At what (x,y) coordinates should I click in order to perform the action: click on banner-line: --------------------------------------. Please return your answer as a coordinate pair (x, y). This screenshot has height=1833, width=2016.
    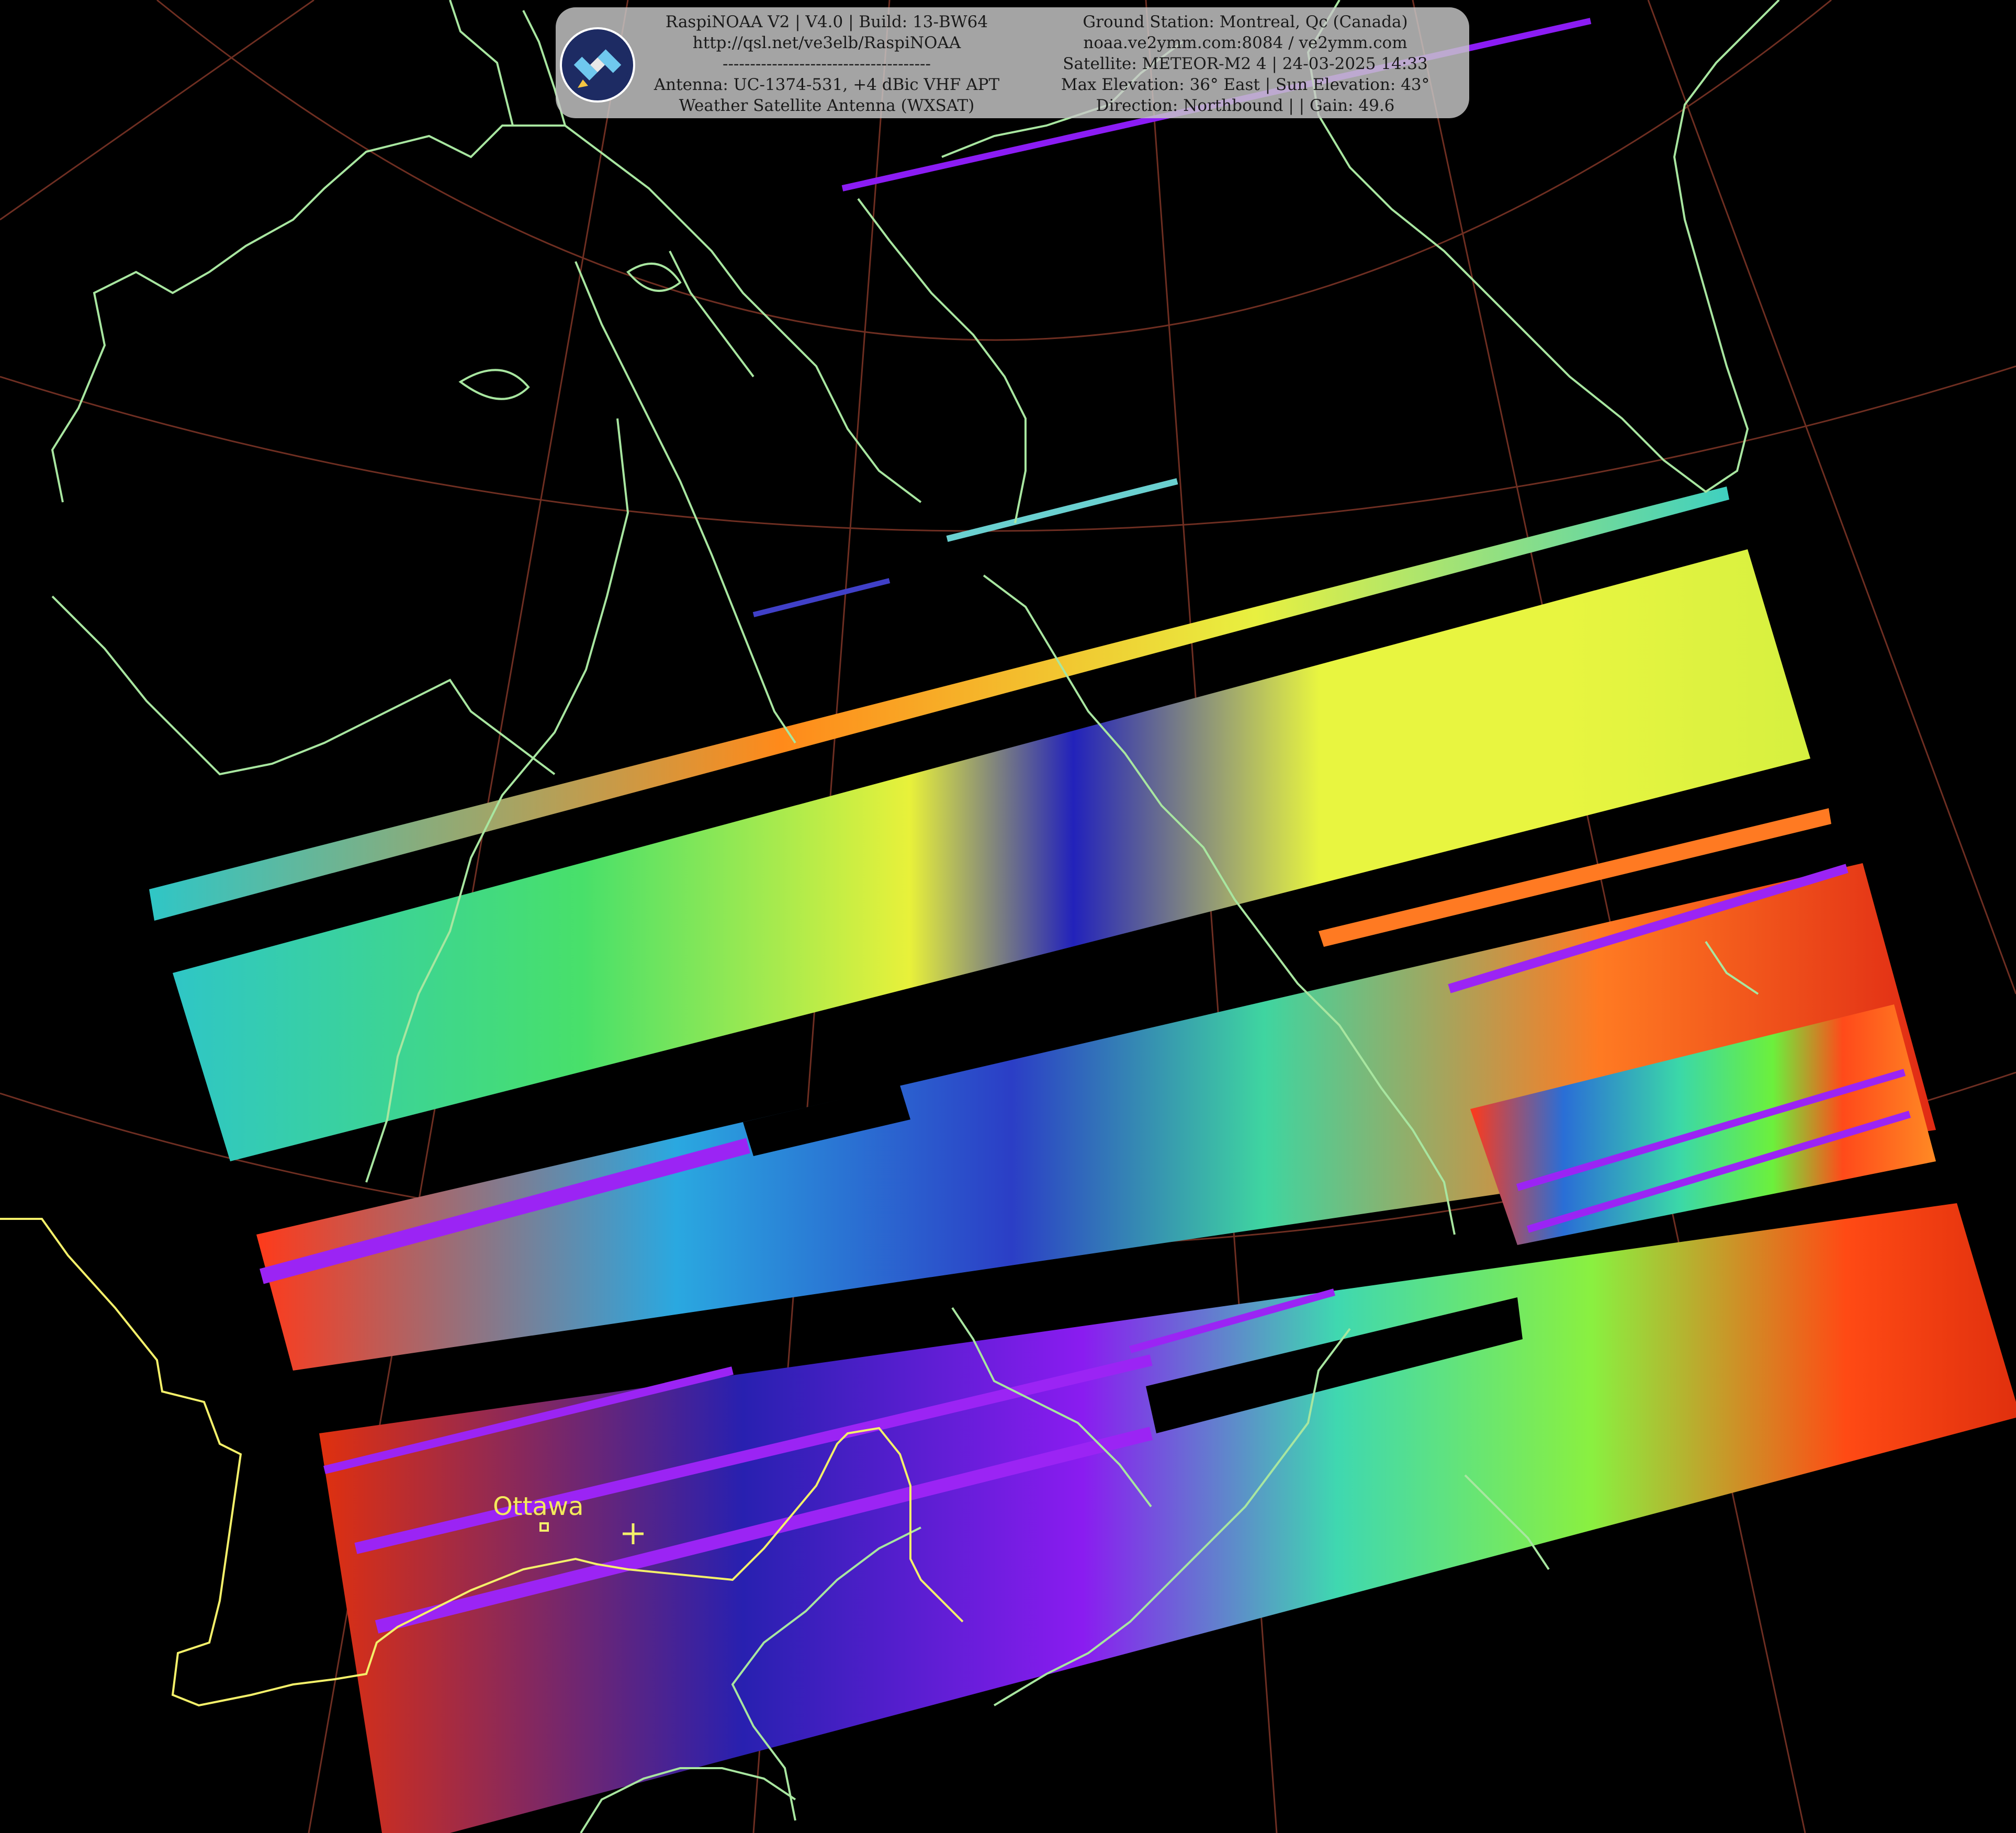
    Looking at the image, I should click on (826, 63).